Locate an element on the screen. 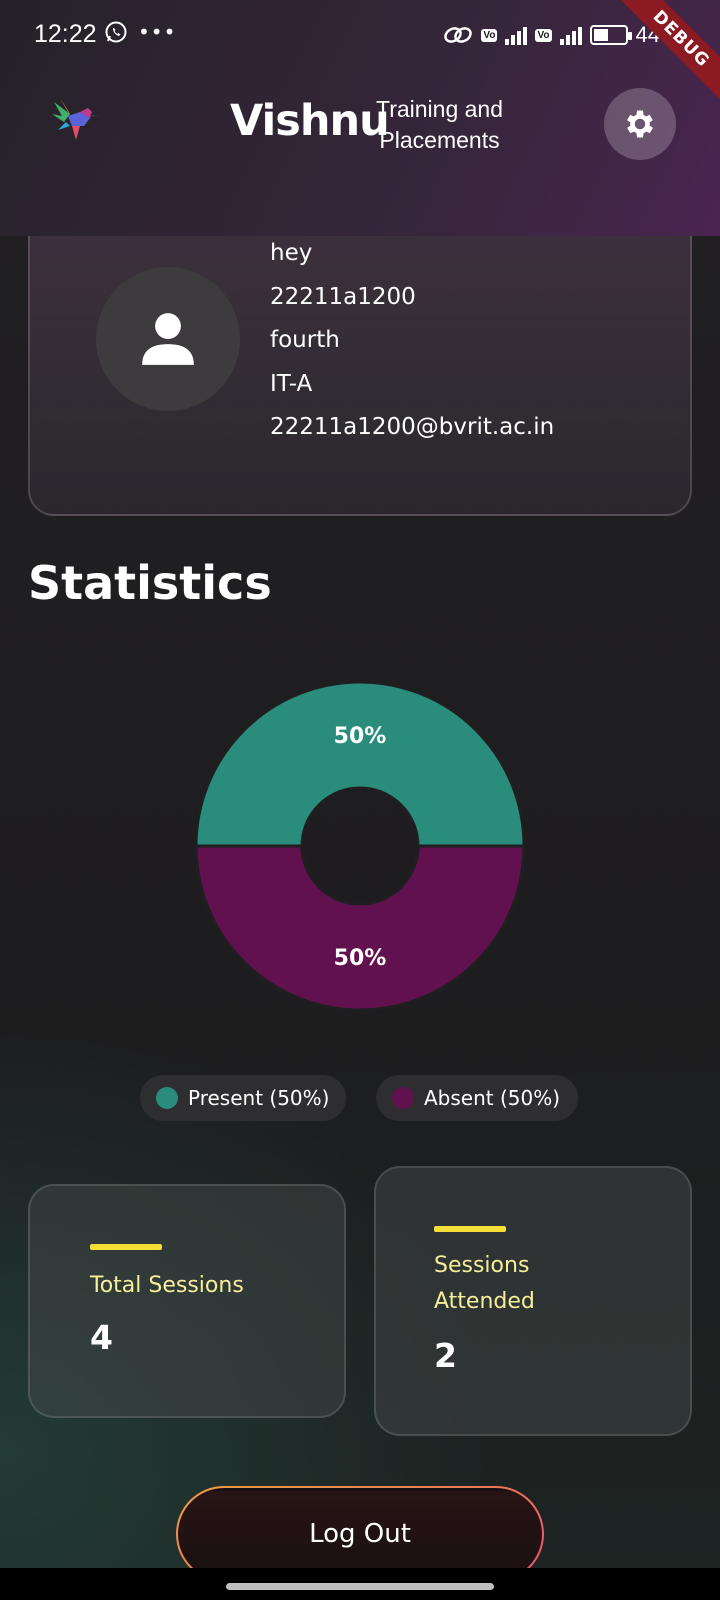  brand-subtitle-line2: Placements is located at coordinates (439, 140).